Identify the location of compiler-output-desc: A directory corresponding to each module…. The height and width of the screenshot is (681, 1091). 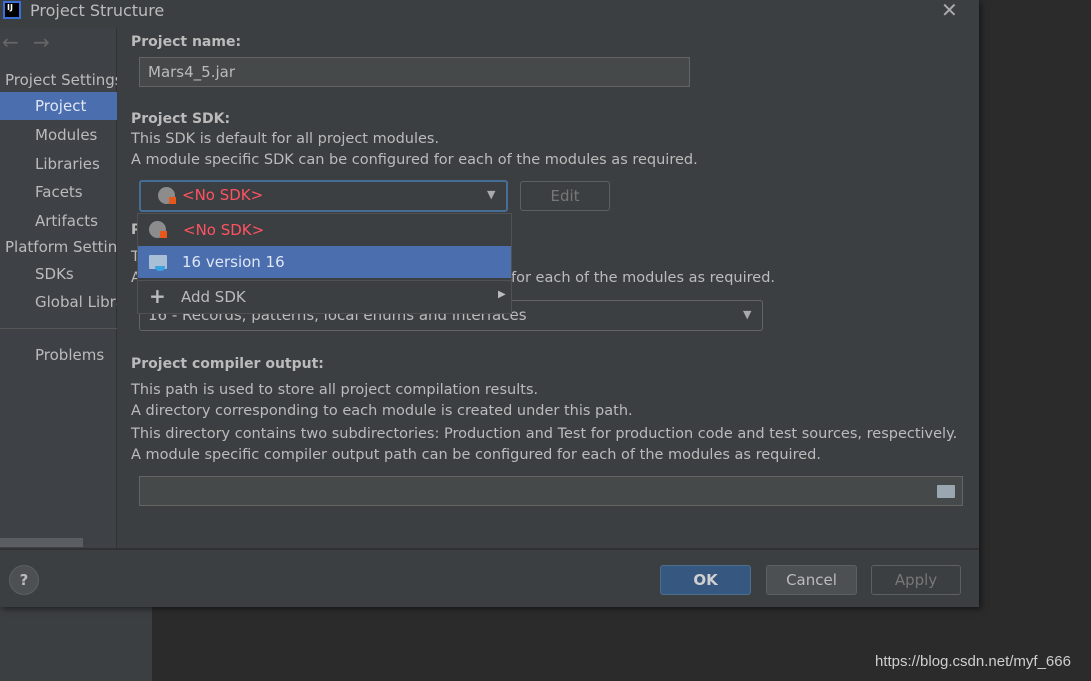
(382, 411).